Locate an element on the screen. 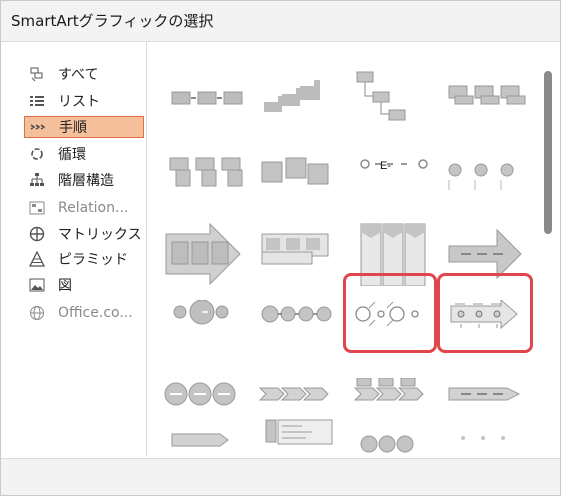  category-pyramid: ピラミッド is located at coordinates (84, 259).